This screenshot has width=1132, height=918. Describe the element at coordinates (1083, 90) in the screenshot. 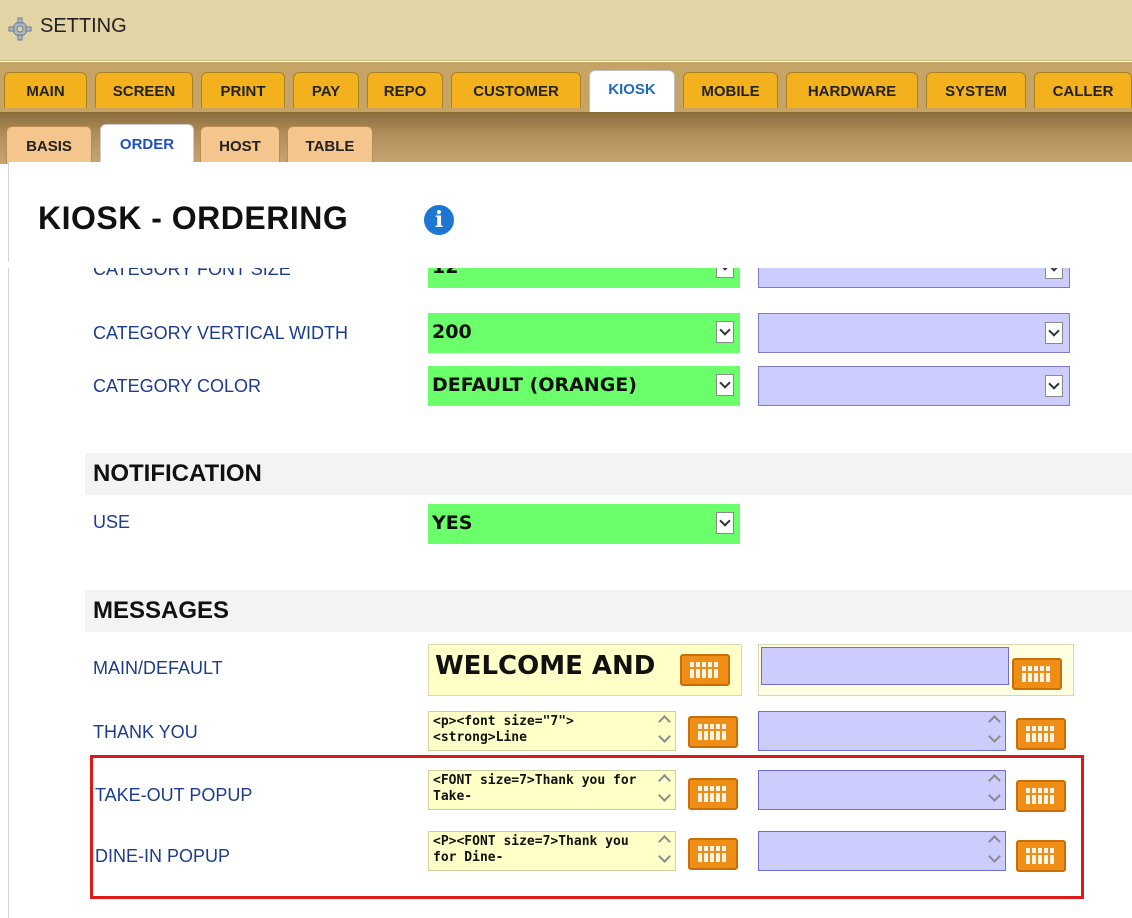

I see `tab-caller: CALLER` at that location.